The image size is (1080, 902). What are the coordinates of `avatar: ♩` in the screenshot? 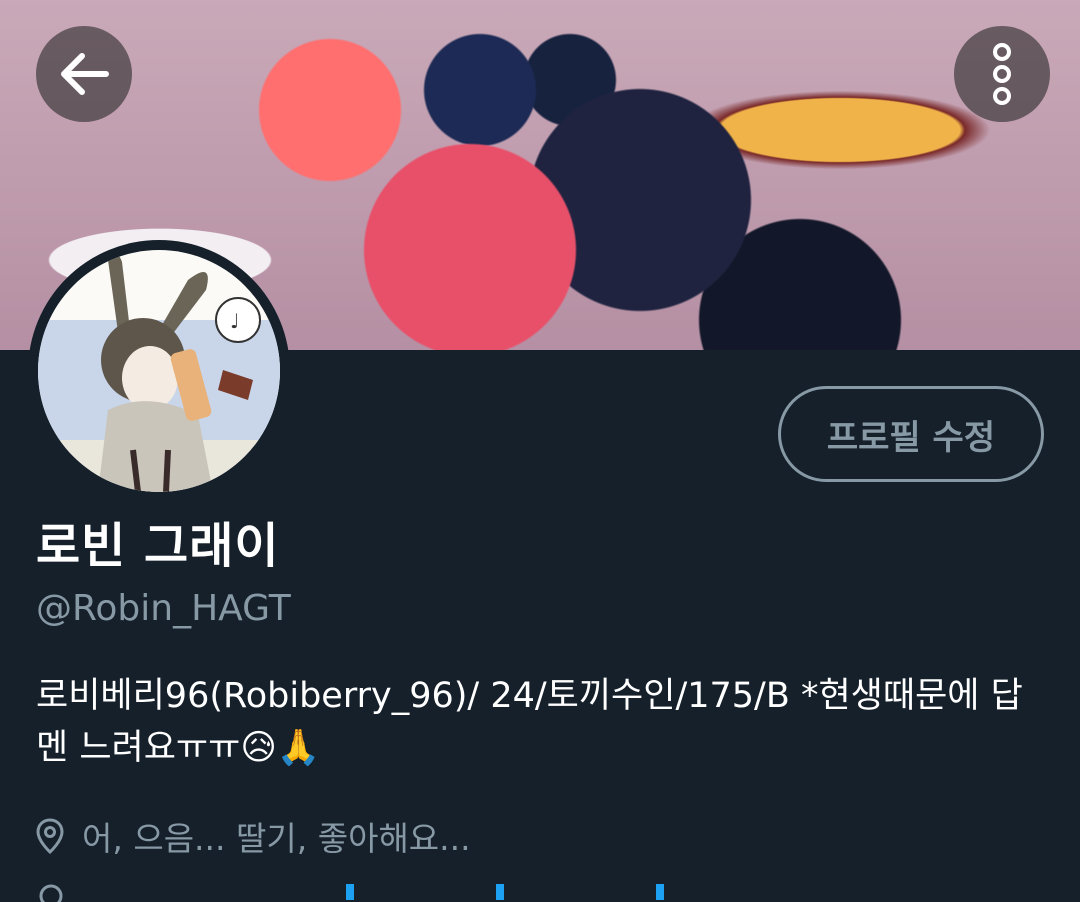 It's located at (159, 371).